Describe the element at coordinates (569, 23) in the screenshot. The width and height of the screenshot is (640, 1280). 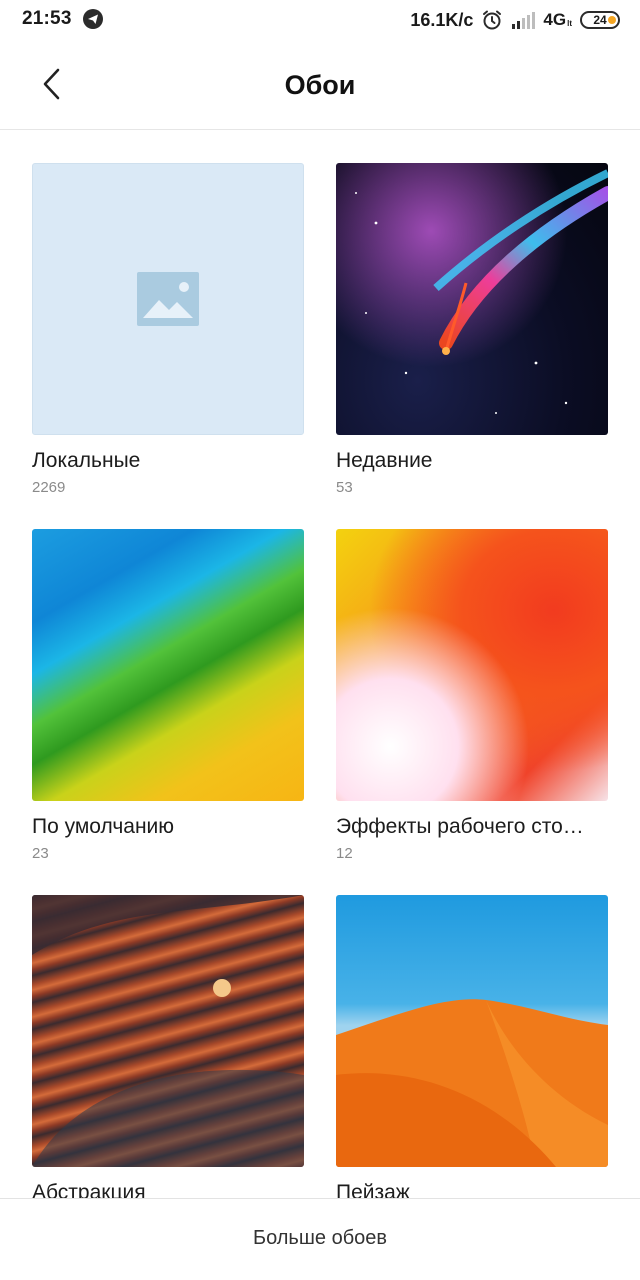
I see `network-sub-label: lt` at that location.